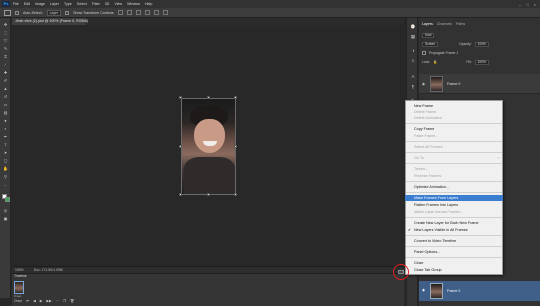 The image size is (540, 306). Describe the element at coordinates (481, 44) in the screenshot. I see `opacity-input: 100%` at that location.